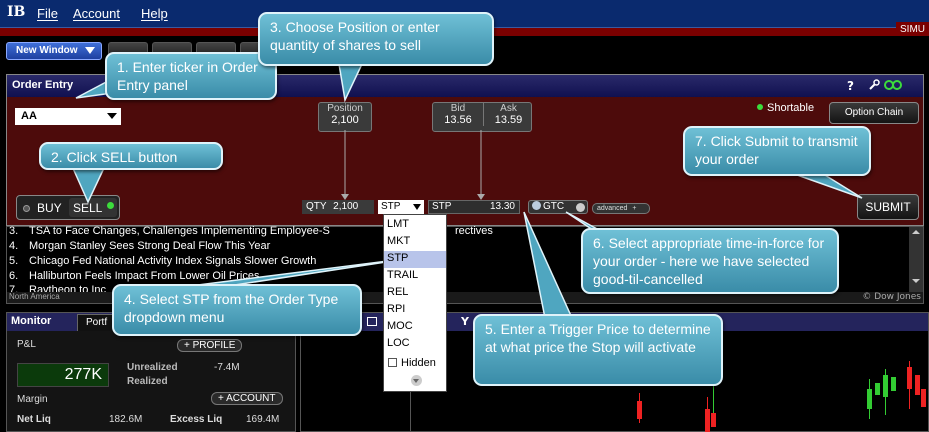  What do you see at coordinates (458, 108) in the screenshot?
I see `bid-label: Bid` at bounding box center [458, 108].